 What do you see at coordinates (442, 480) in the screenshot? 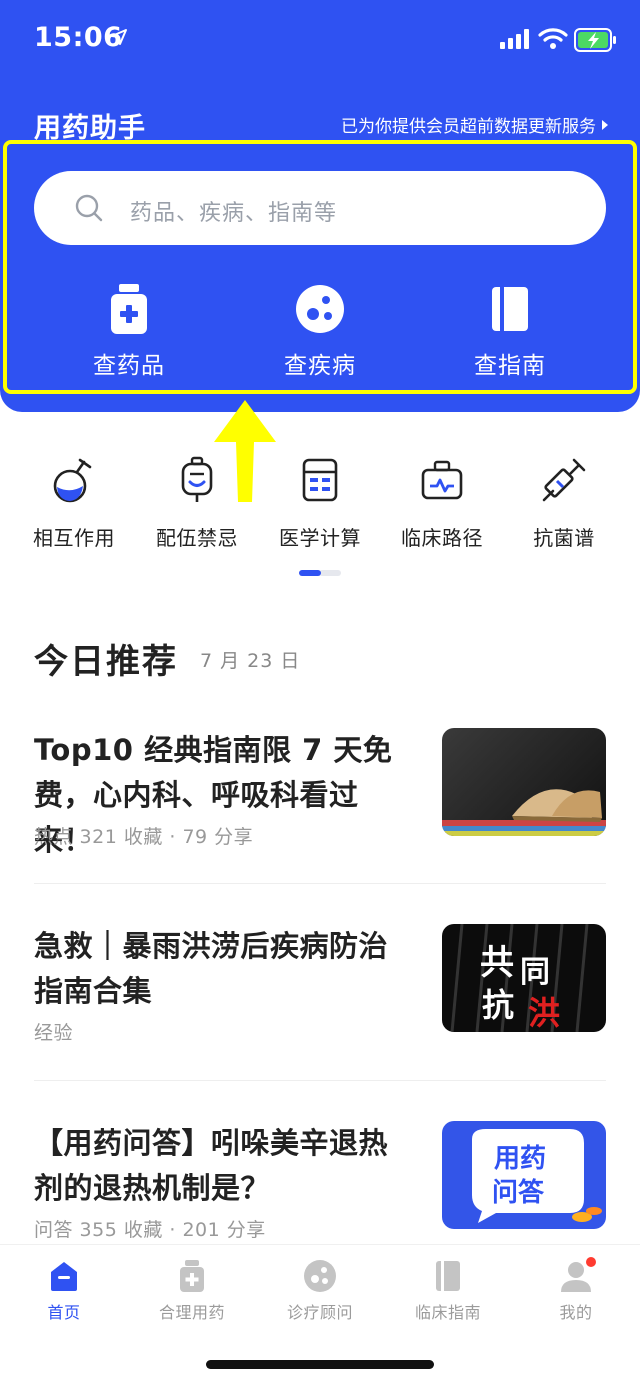
I see `medical-kit-icon` at bounding box center [442, 480].